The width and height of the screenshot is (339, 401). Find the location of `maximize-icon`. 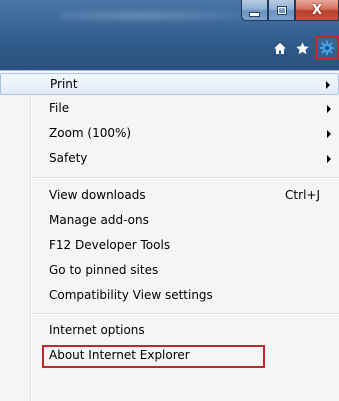

maximize-icon is located at coordinates (281, 10).